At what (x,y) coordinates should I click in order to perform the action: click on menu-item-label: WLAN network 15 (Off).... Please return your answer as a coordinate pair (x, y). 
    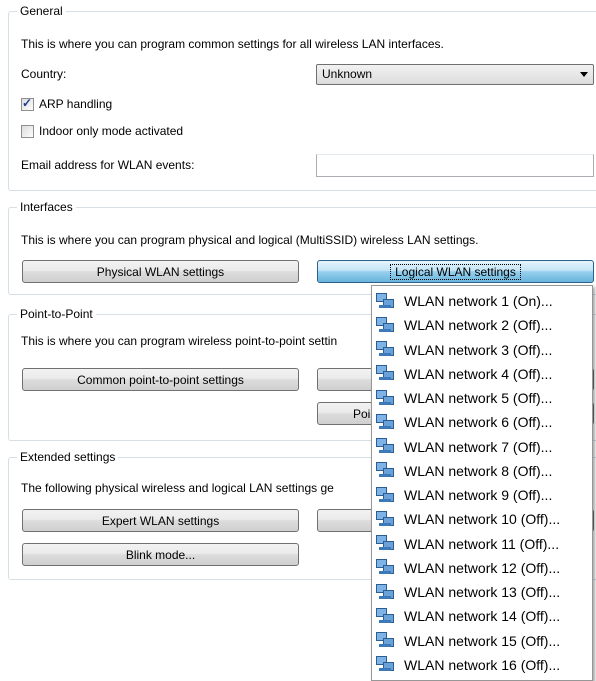
    Looking at the image, I should click on (482, 640).